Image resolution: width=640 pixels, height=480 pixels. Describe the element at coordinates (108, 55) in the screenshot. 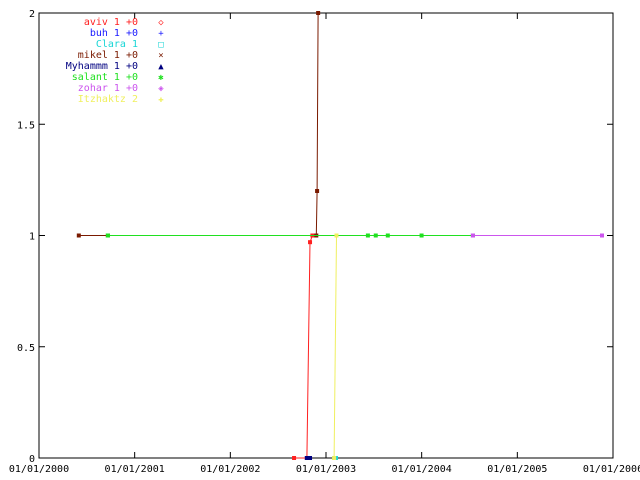

I see `legend-label: mikel 1 +0` at that location.